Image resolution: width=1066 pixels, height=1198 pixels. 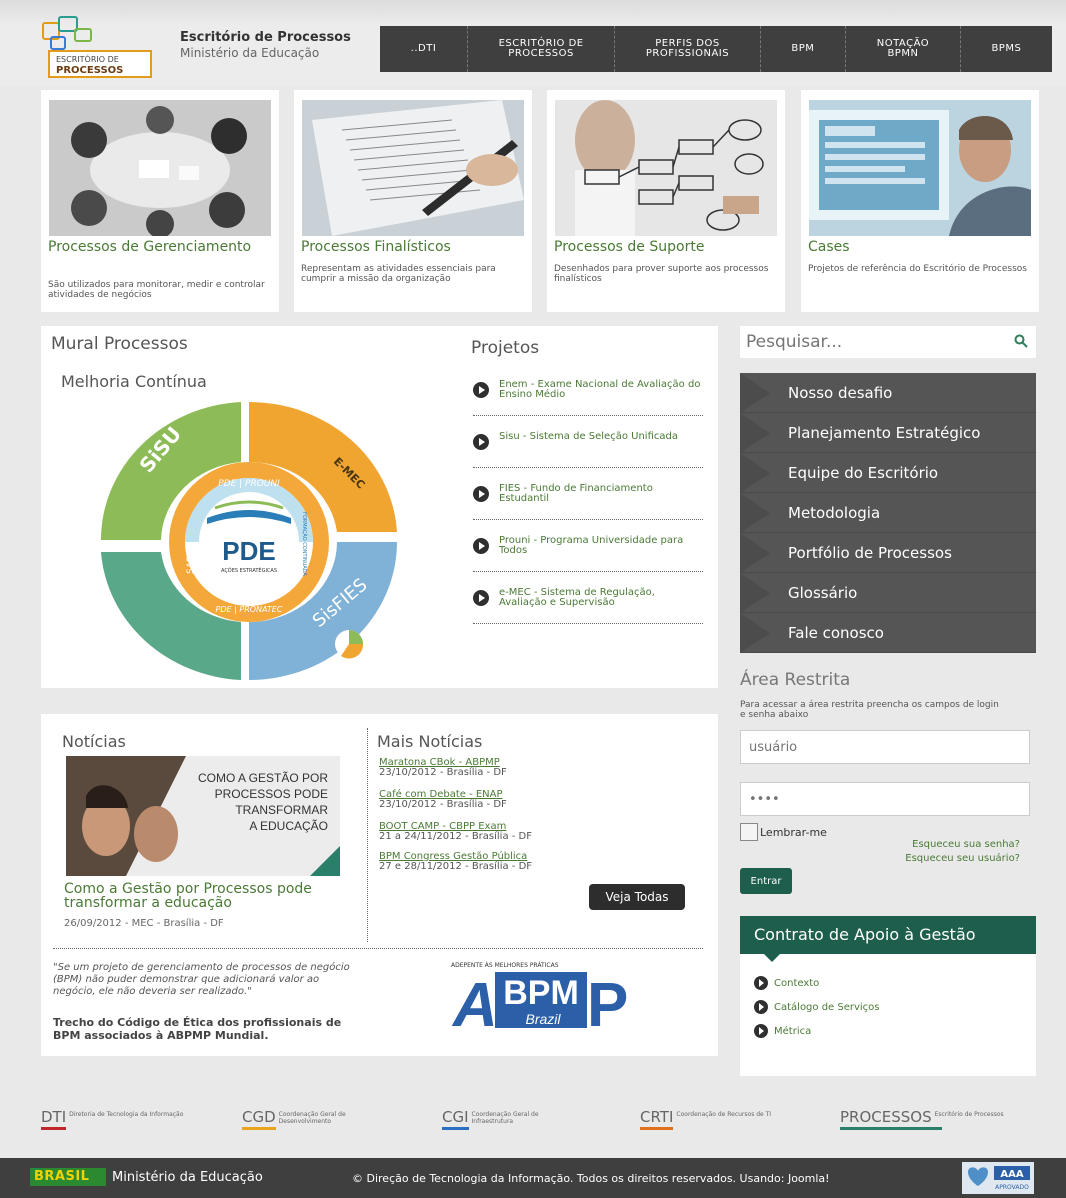 I want to click on abpmp-logo: A BPM Brazil P, so click(x=540, y=1000).